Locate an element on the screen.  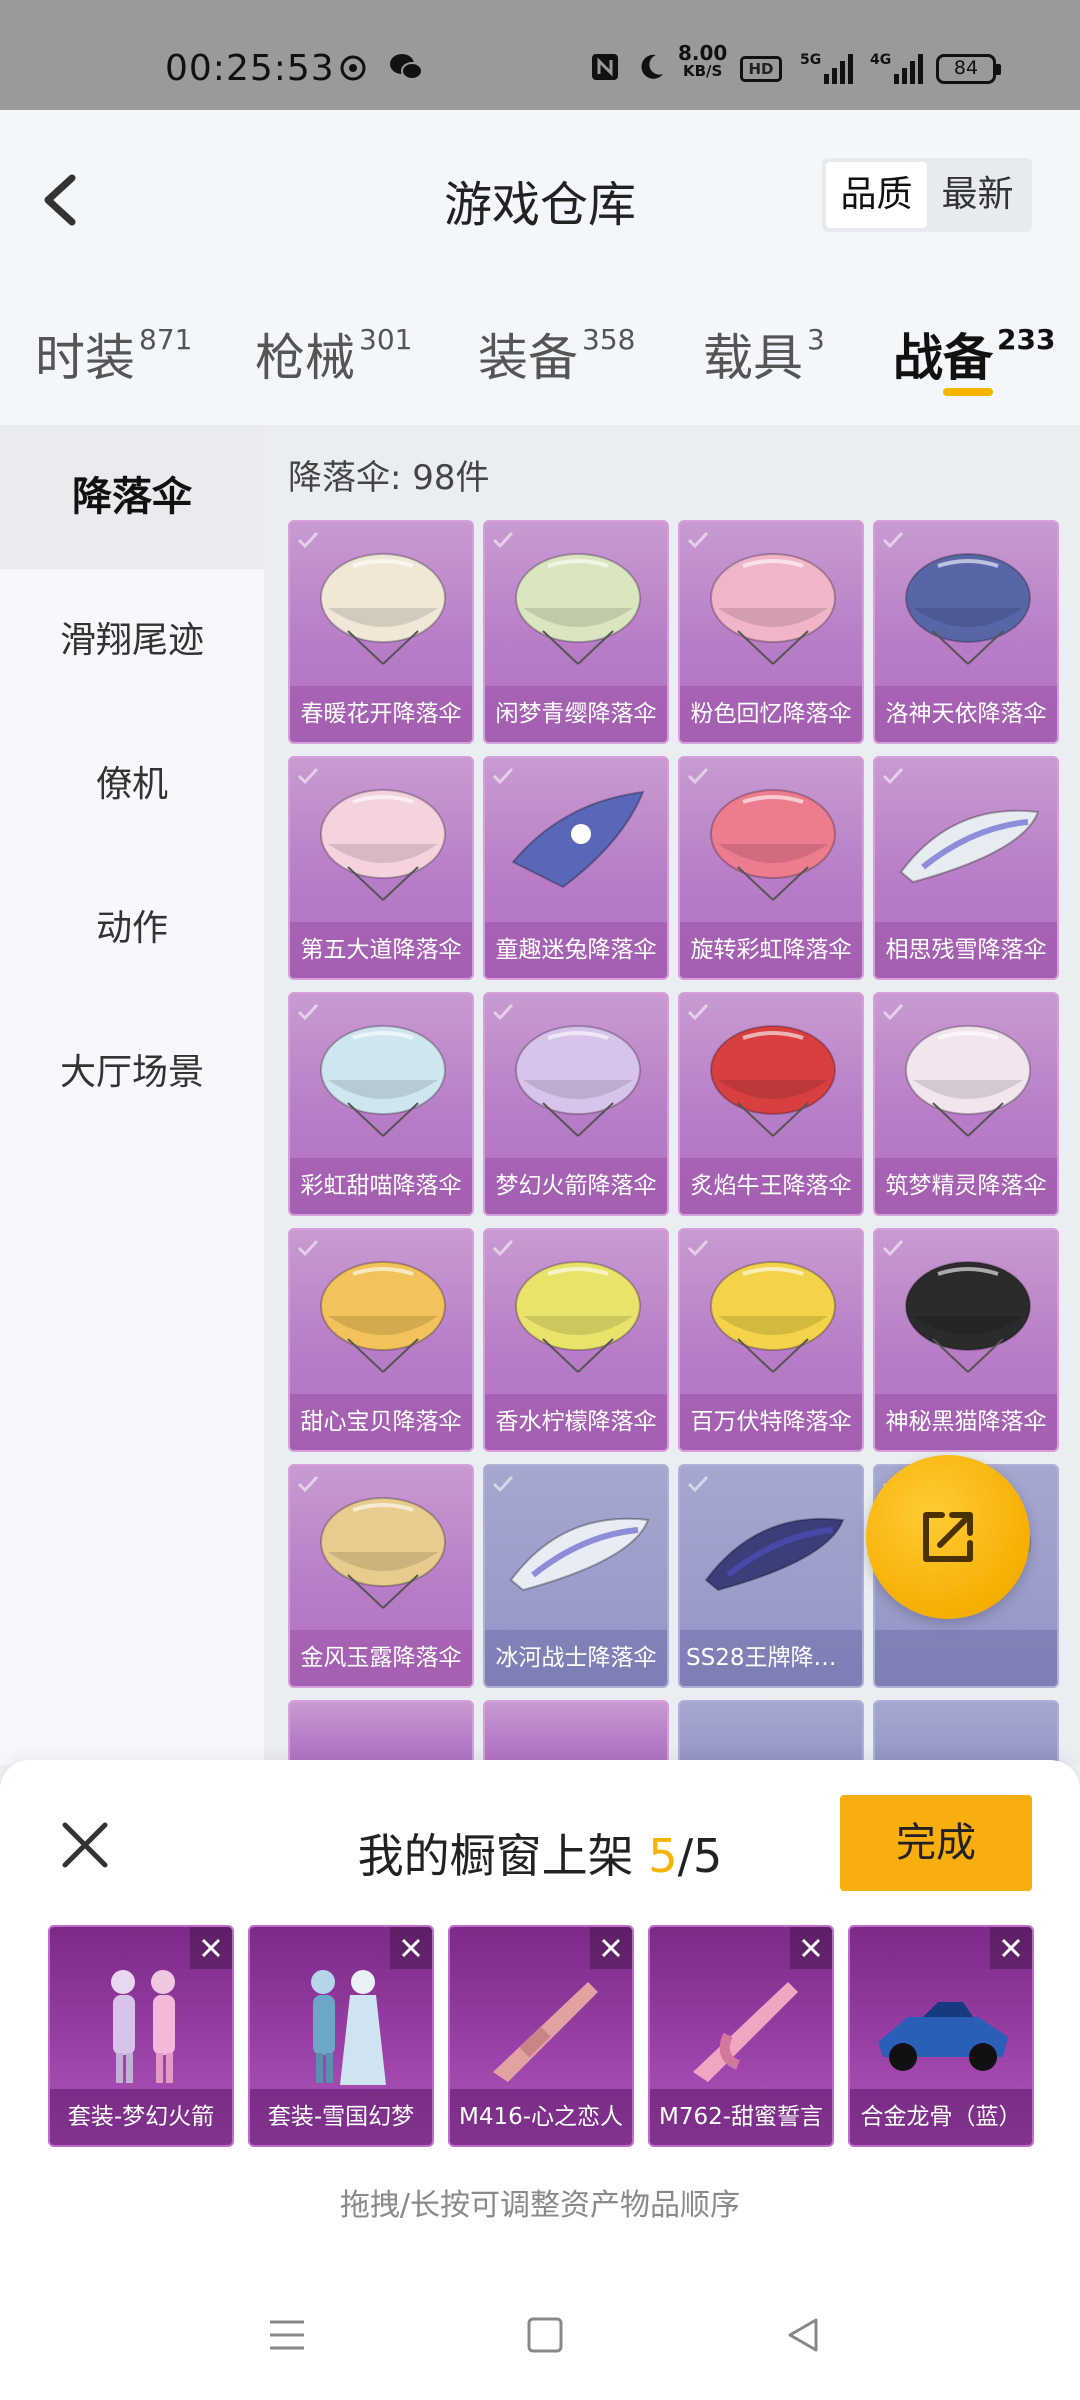
parachute-name: 洛神天依降落伞 is located at coordinates (966, 714).